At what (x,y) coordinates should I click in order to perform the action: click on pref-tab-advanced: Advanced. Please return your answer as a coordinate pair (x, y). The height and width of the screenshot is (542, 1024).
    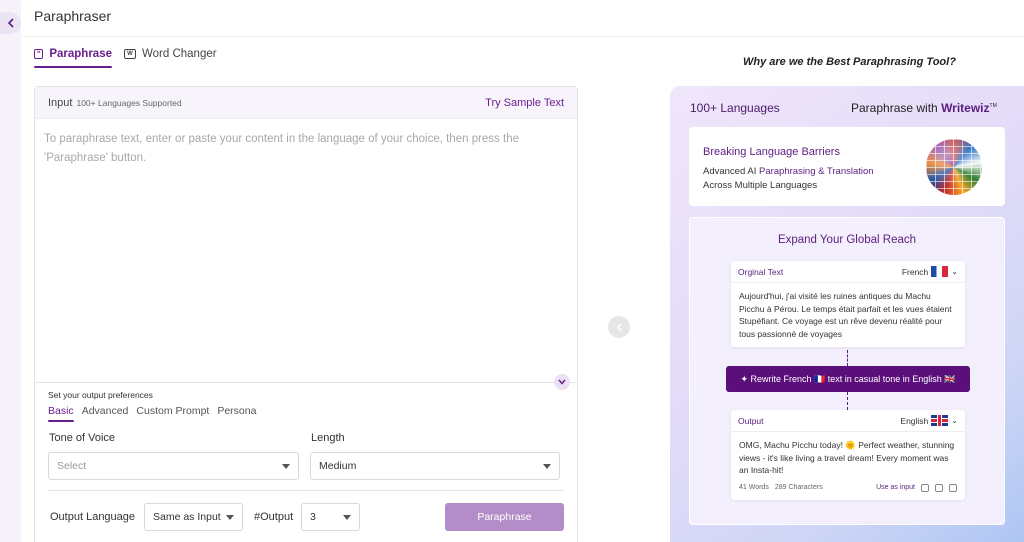
    Looking at the image, I should click on (105, 413).